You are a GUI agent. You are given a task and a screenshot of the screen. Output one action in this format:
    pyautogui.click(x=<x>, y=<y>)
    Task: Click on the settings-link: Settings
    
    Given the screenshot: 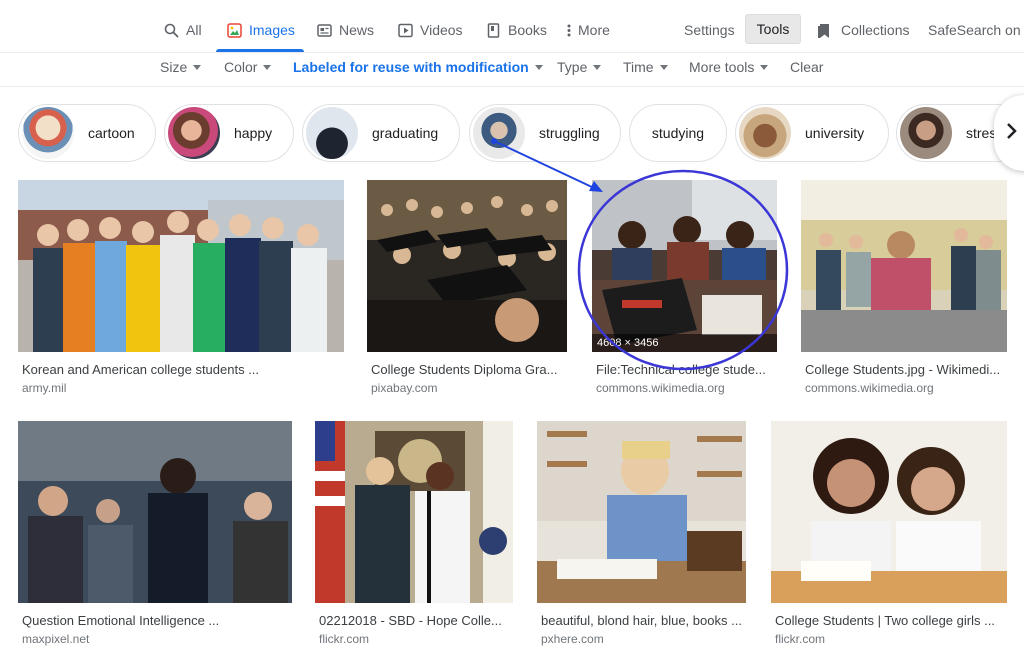 What is the action you would take?
    pyautogui.click(x=709, y=30)
    